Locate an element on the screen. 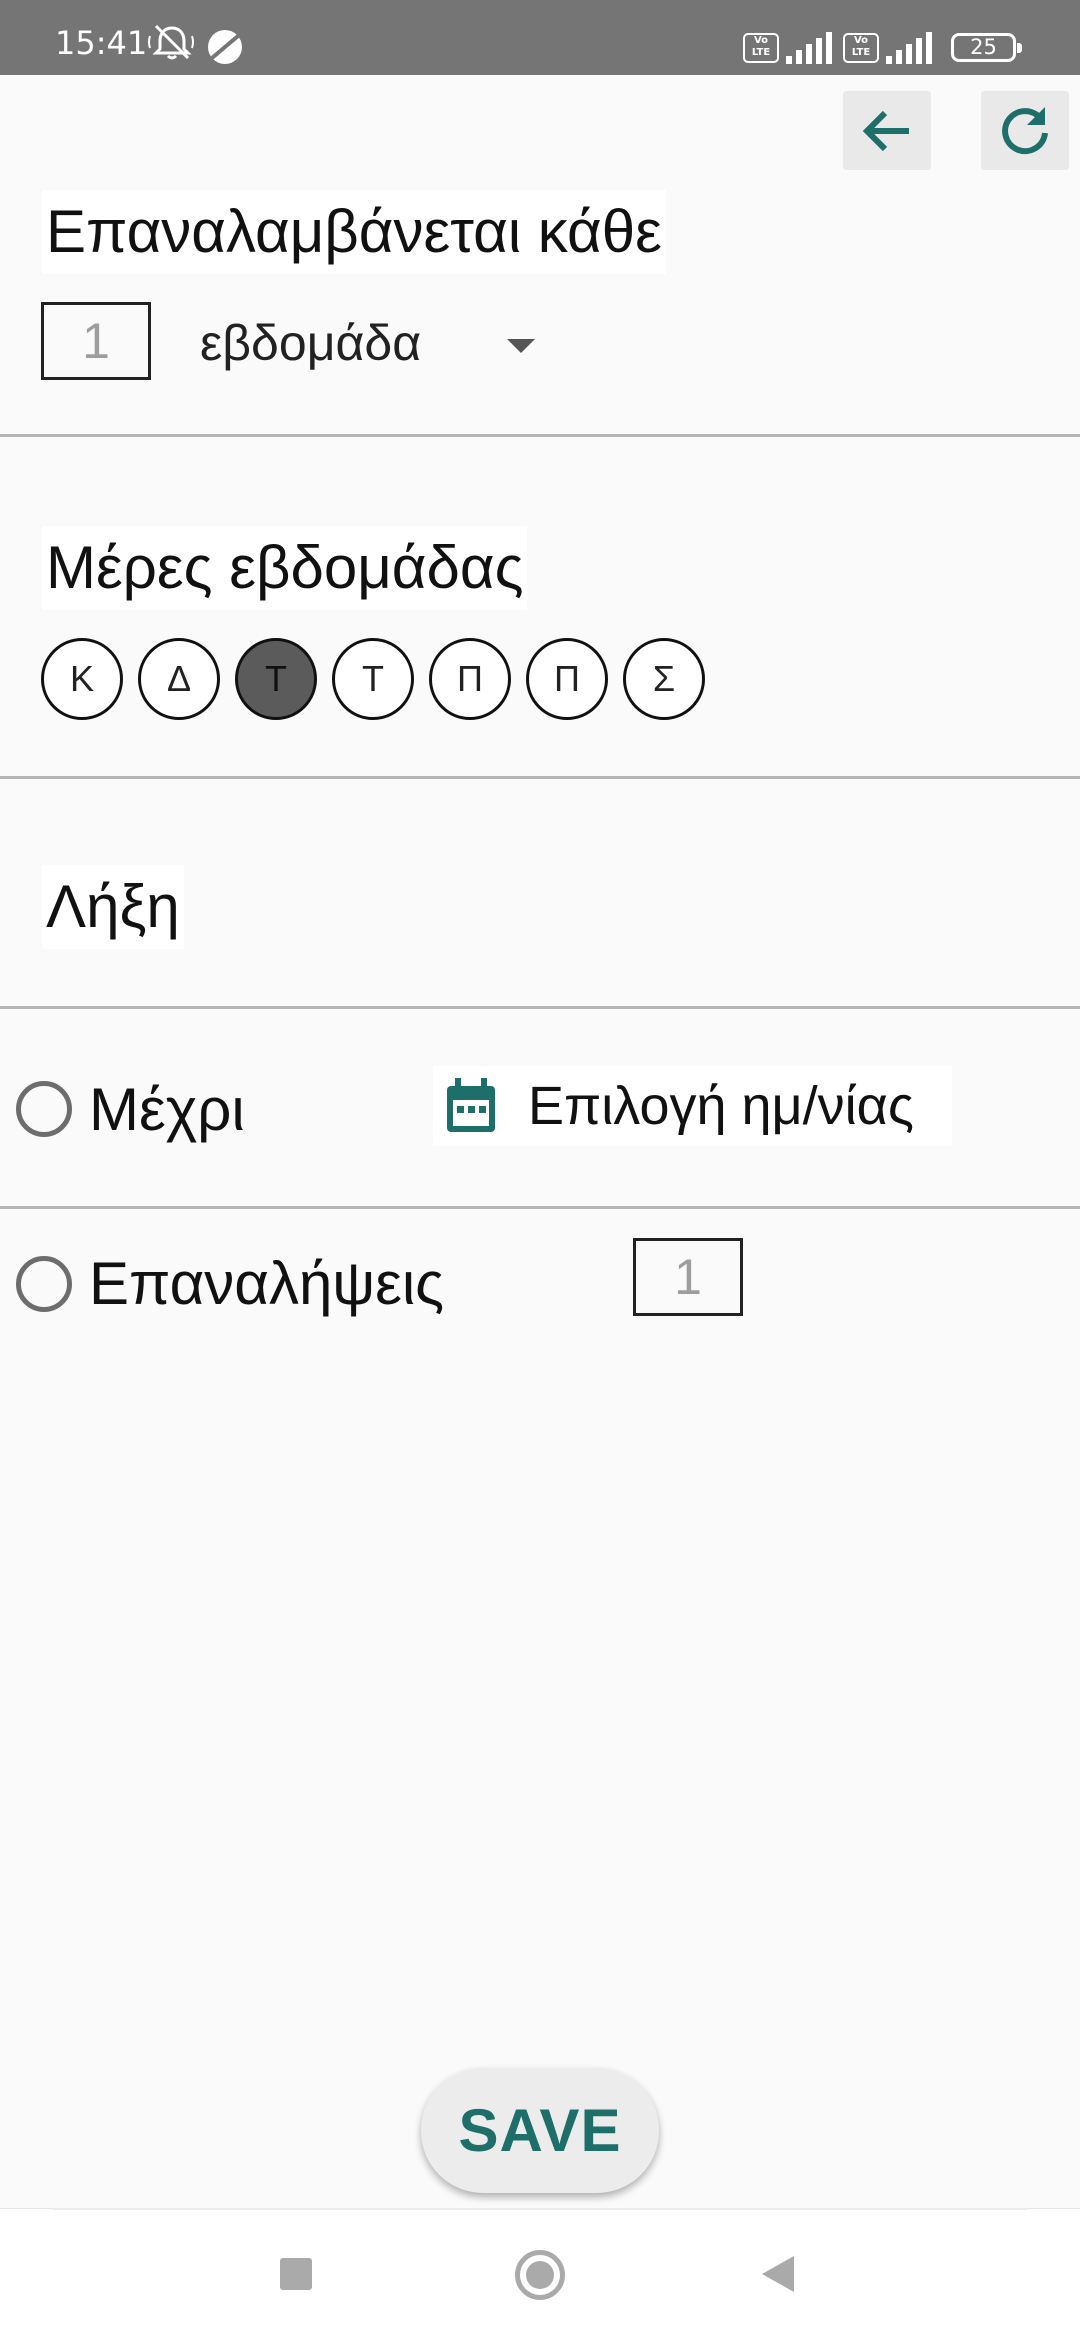 The image size is (1080, 2340). occurrences-label: Επαναλήψεις is located at coordinates (267, 1283).